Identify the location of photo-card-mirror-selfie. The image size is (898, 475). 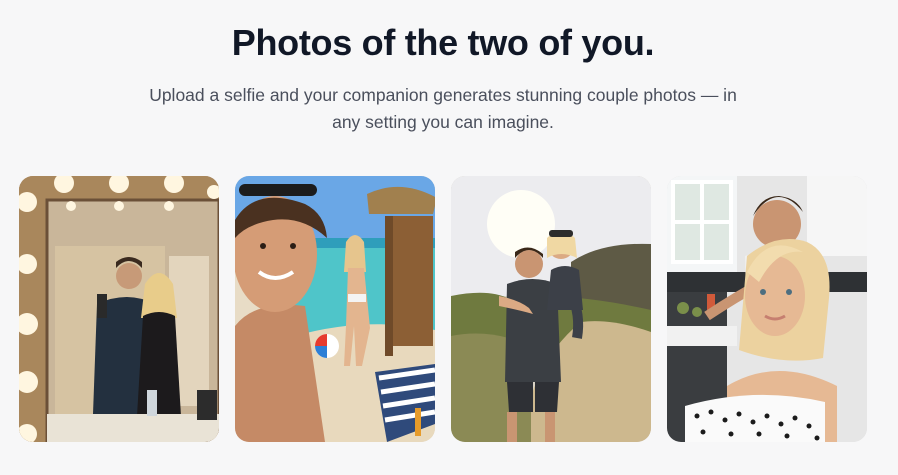
(119, 309).